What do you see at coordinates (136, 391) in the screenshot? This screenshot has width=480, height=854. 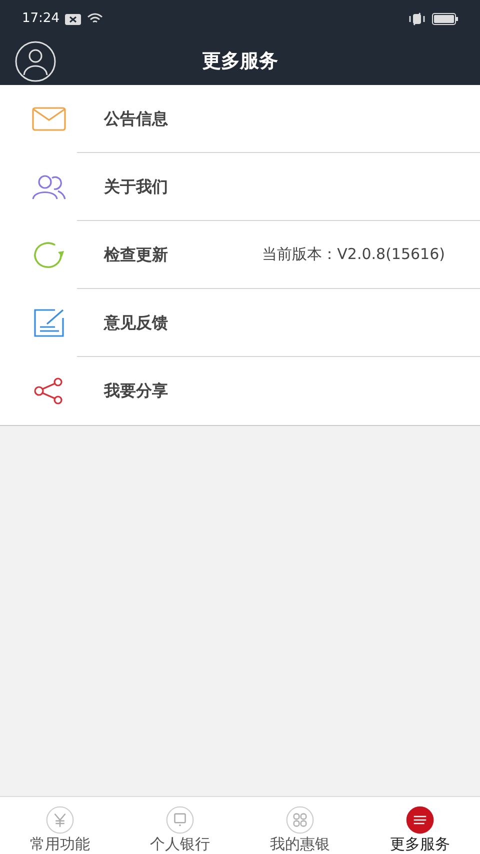 I see `menu-label: 我要分享` at bounding box center [136, 391].